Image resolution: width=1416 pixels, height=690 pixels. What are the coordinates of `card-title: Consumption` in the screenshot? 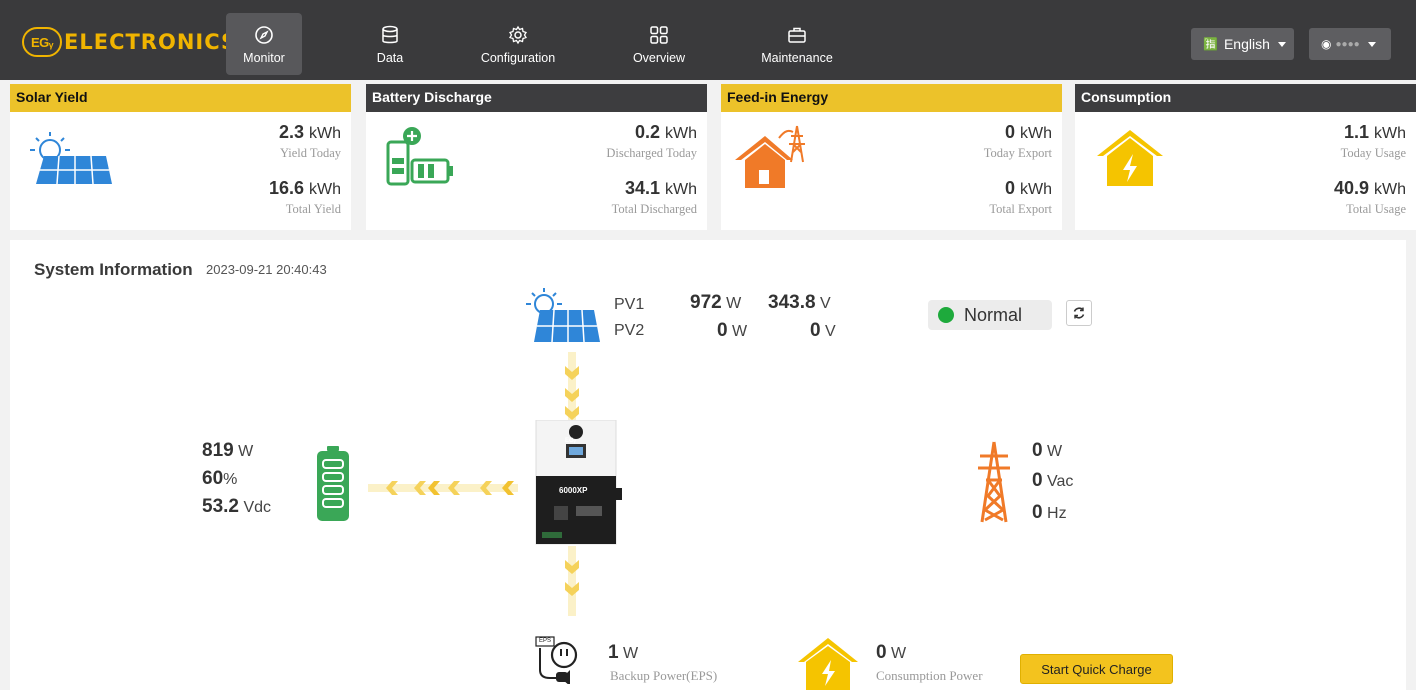 It's located at (1245, 98).